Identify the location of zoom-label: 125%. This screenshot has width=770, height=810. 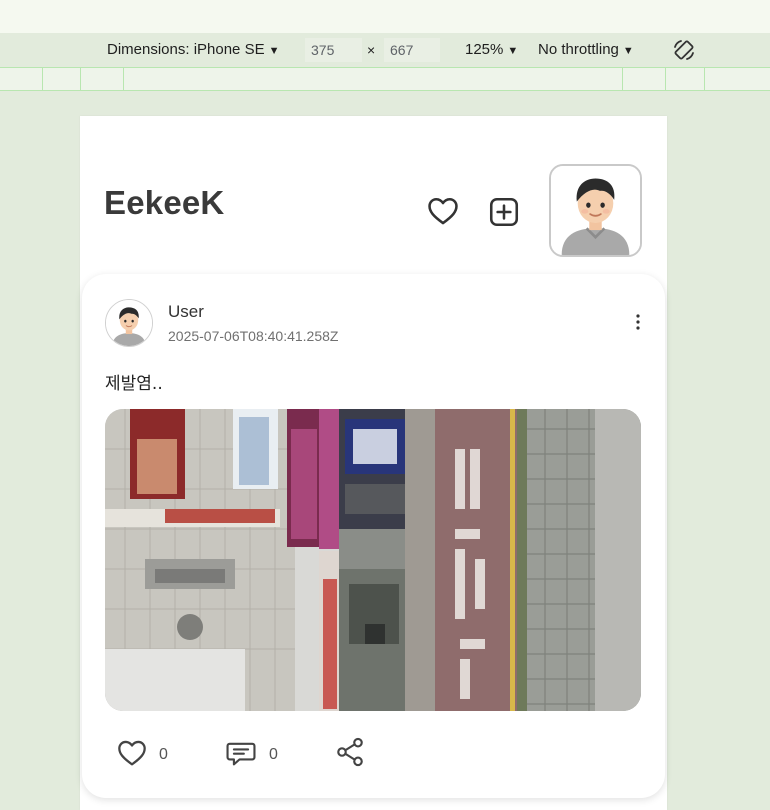
(484, 49).